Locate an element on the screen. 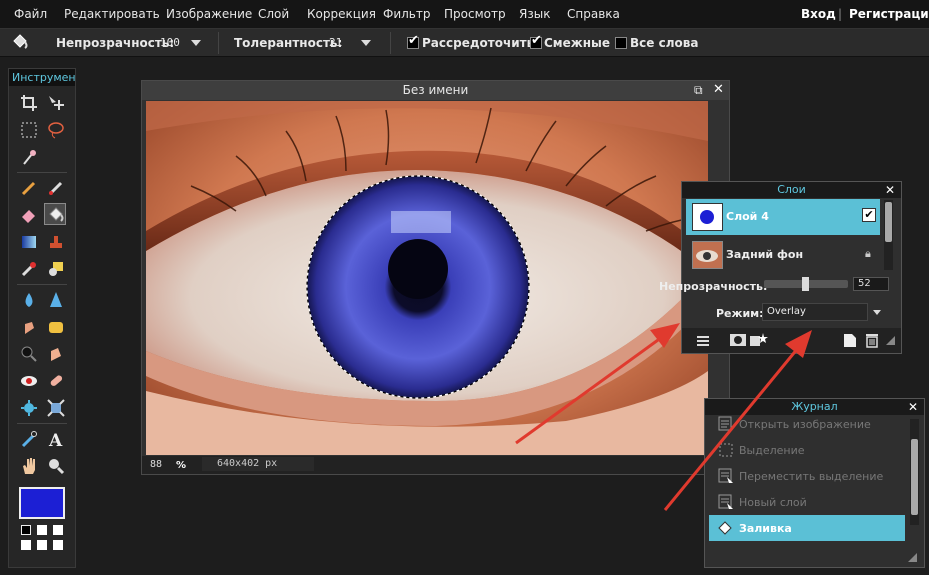 This screenshot has width=929, height=575. history-scrollbar is located at coordinates (914, 472).